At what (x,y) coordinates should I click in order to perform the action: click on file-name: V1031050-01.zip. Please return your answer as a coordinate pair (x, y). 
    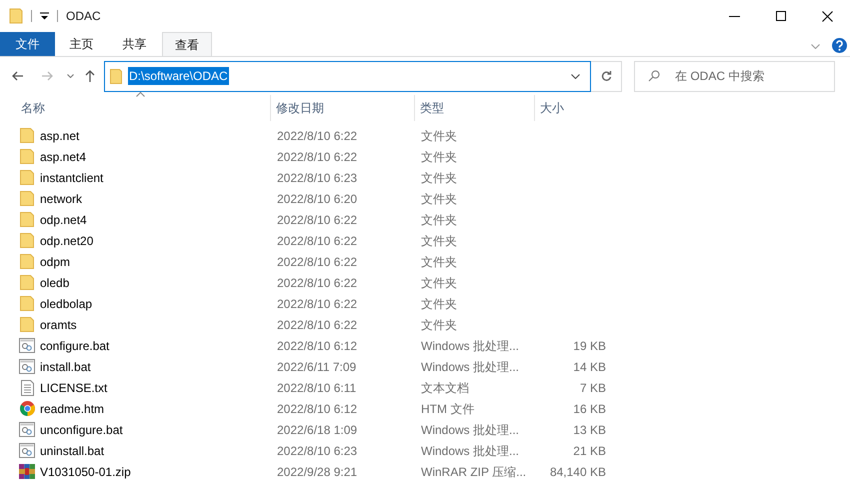
    Looking at the image, I should click on (85, 471).